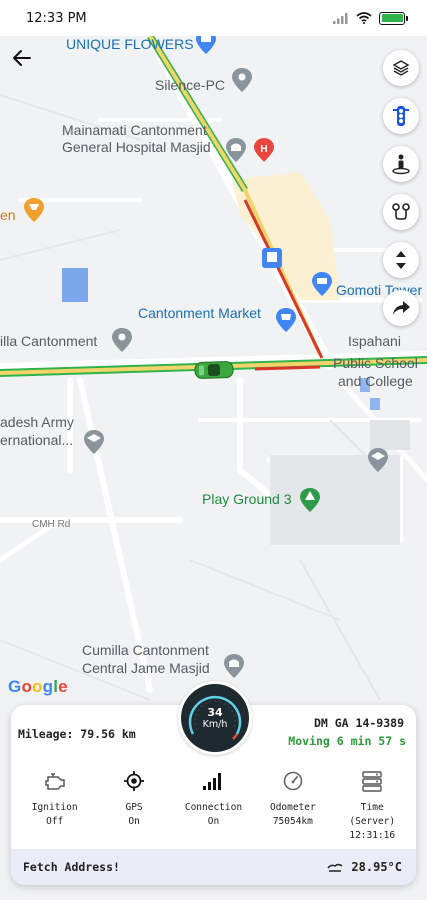 Image resolution: width=427 pixels, height=900 pixels. Describe the element at coordinates (236, 150) in the screenshot. I see `mosque-pin-icon` at that location.